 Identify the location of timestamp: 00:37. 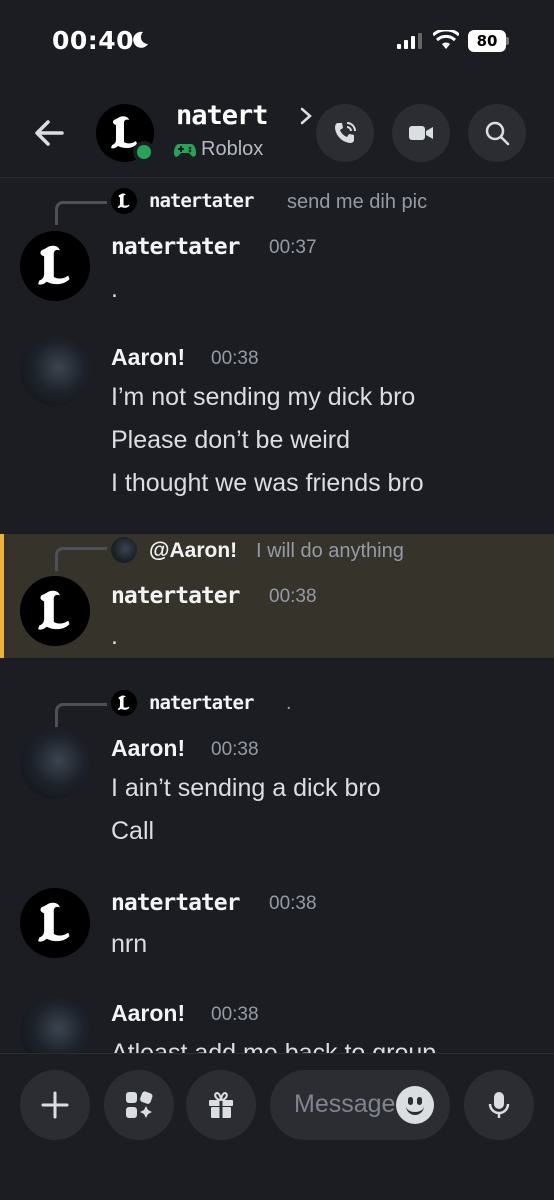
(293, 247).